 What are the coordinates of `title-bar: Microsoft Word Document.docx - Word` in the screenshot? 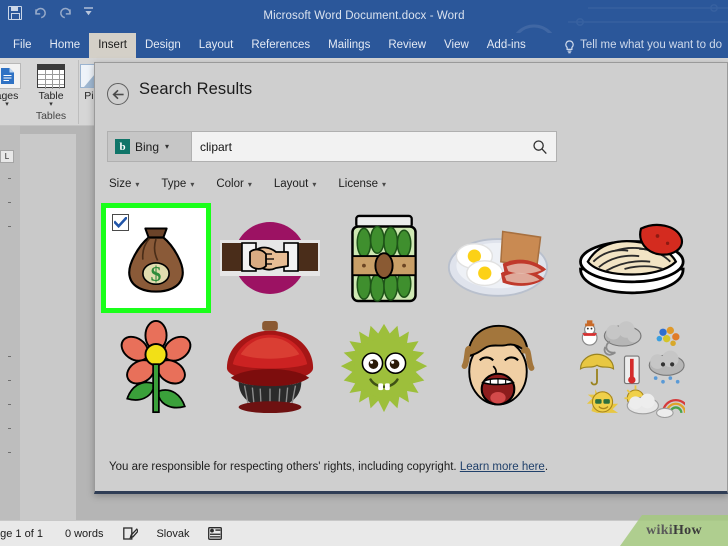 It's located at (364, 16).